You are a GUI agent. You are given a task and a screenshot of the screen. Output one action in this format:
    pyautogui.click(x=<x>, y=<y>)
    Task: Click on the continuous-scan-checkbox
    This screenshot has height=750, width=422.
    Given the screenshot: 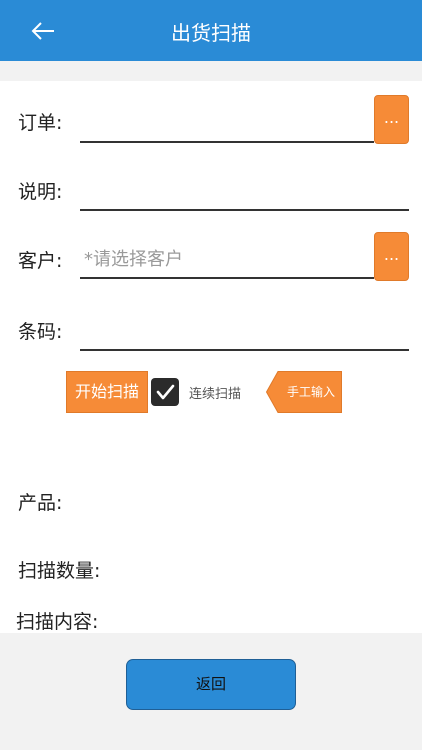 What is the action you would take?
    pyautogui.click(x=165, y=392)
    